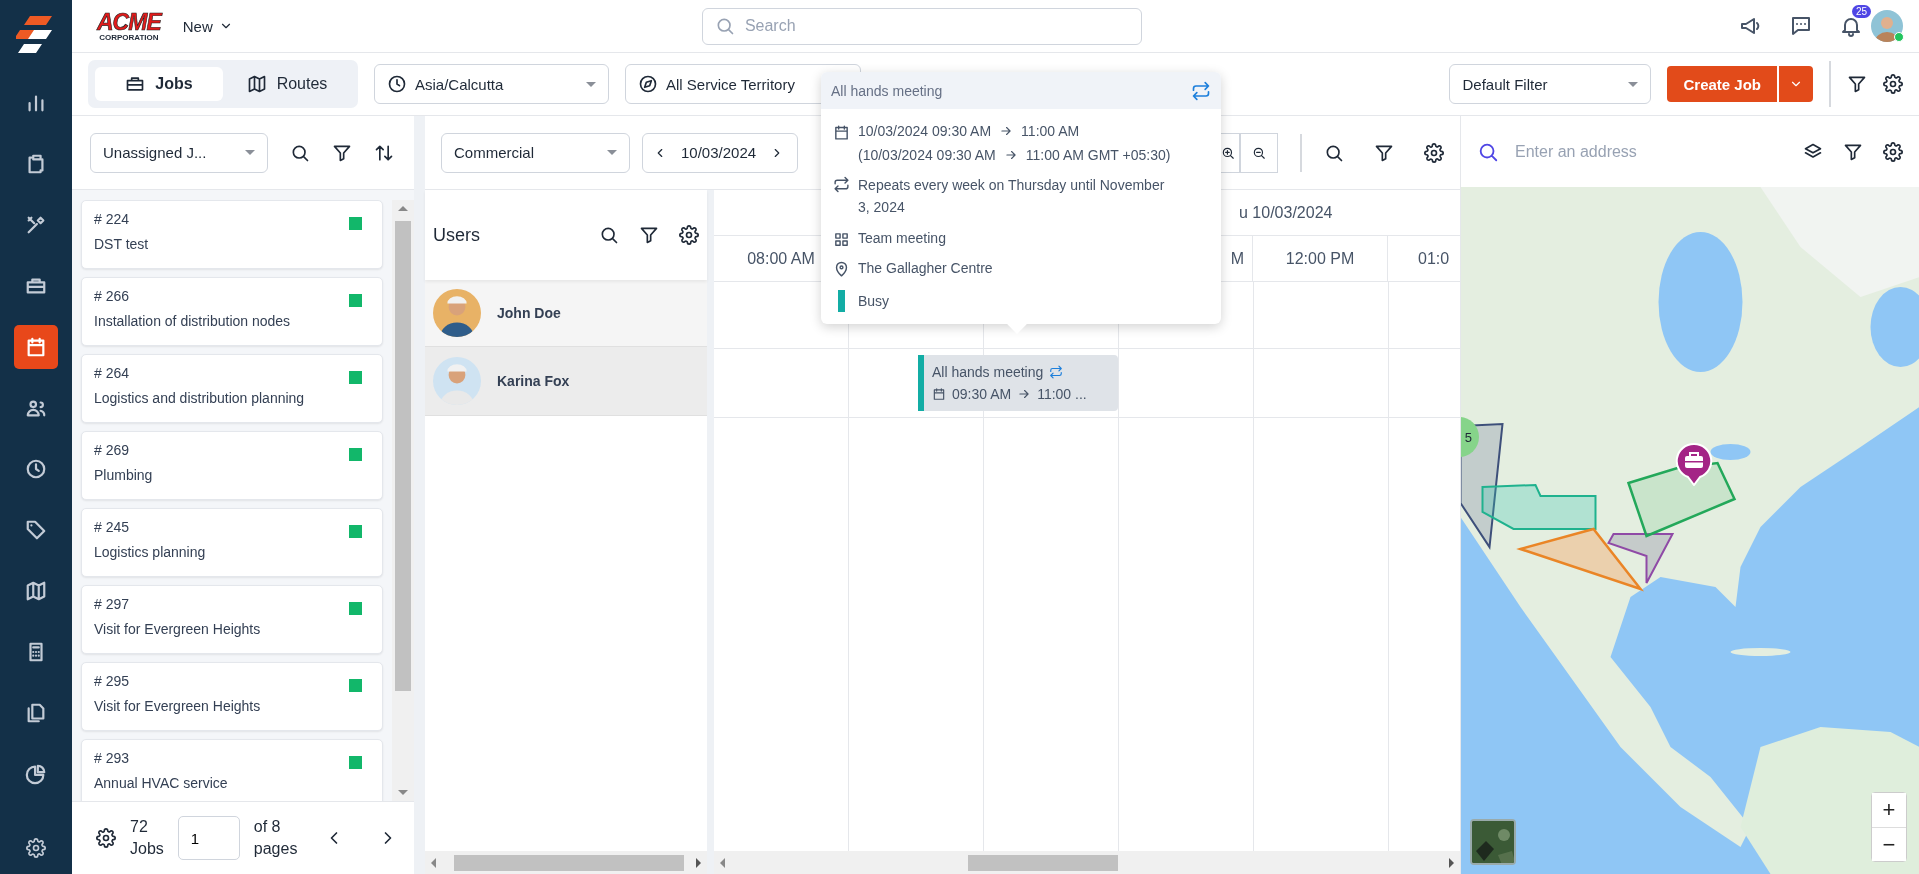 The width and height of the screenshot is (1919, 874). Describe the element at coordinates (112, 219) in the screenshot. I see `job-number: # 224` at that location.